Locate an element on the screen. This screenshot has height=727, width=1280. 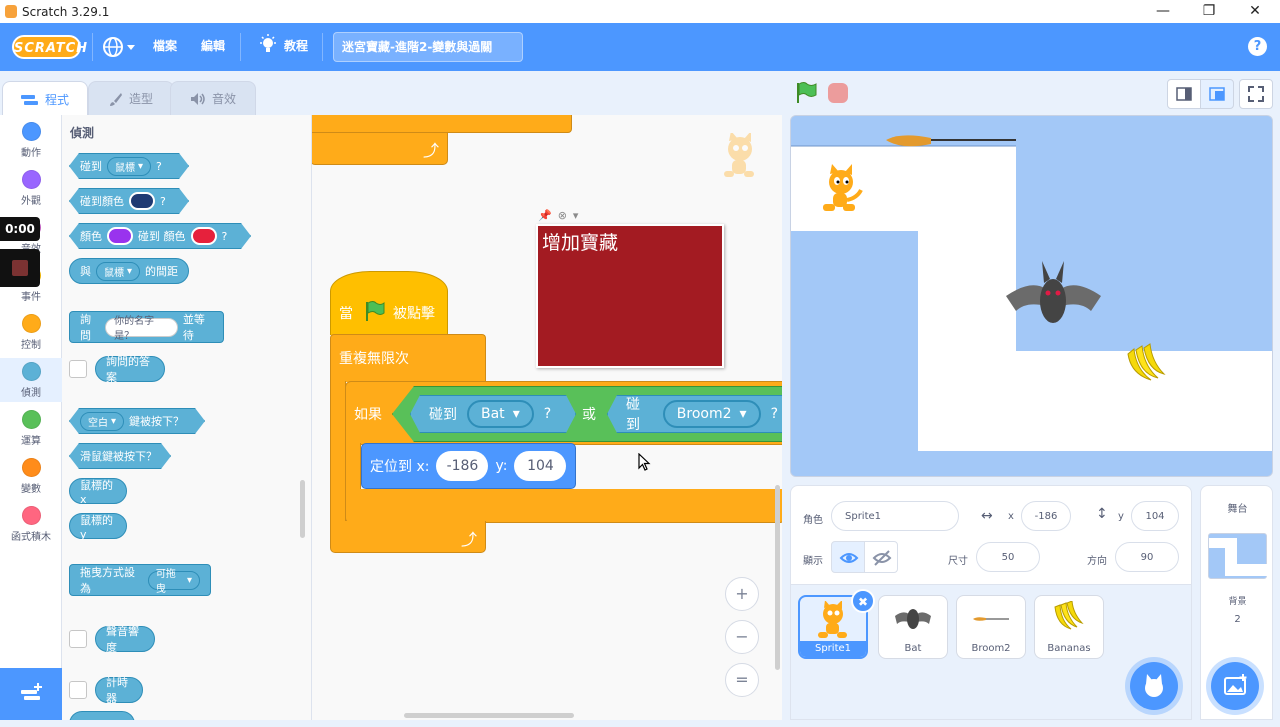
y-input: 104 is located at coordinates (540, 466).